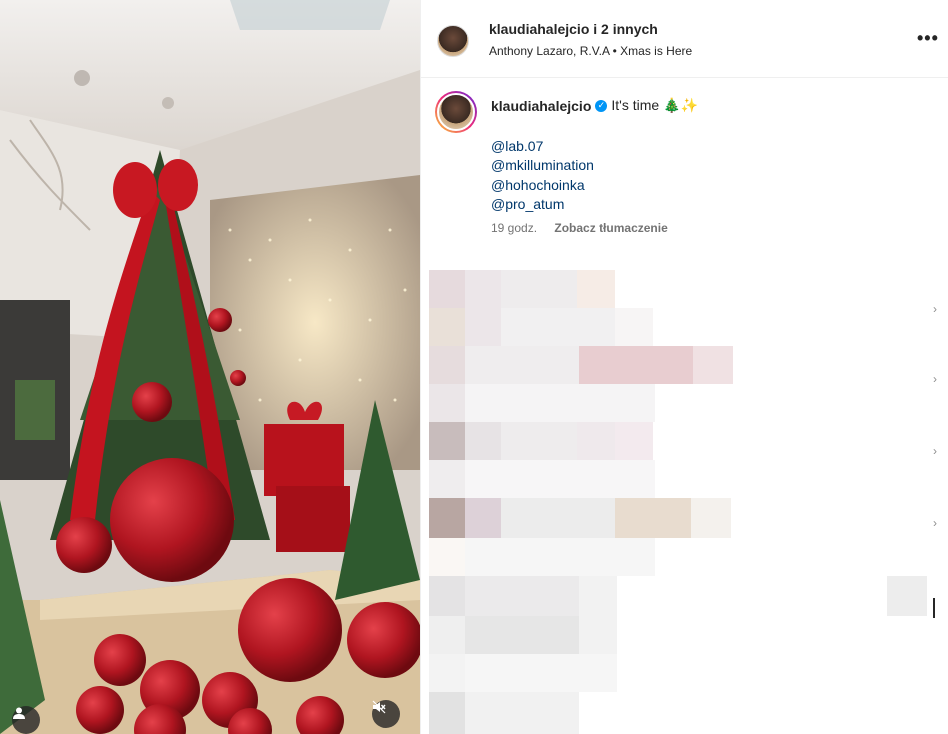  Describe the element at coordinates (573, 29) in the screenshot. I see `header-username: klaudiahalejcio i 2 innych` at that location.